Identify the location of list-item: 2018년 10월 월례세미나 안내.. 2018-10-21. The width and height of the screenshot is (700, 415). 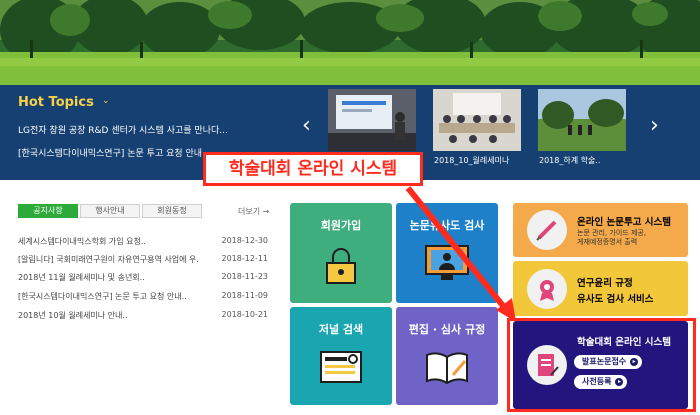
(143, 315).